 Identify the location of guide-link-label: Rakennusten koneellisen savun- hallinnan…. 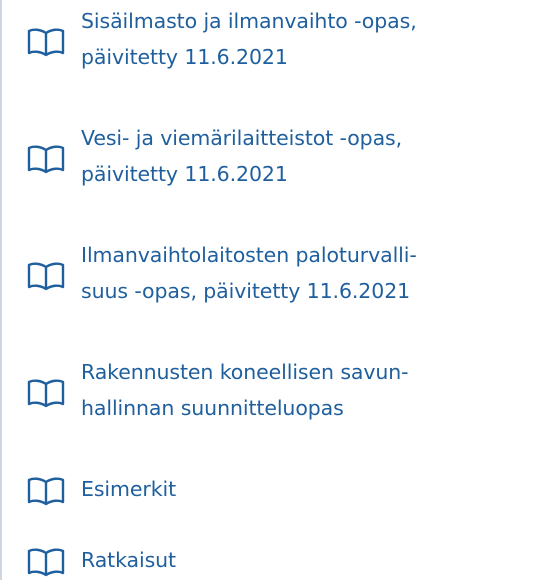
(245, 390).